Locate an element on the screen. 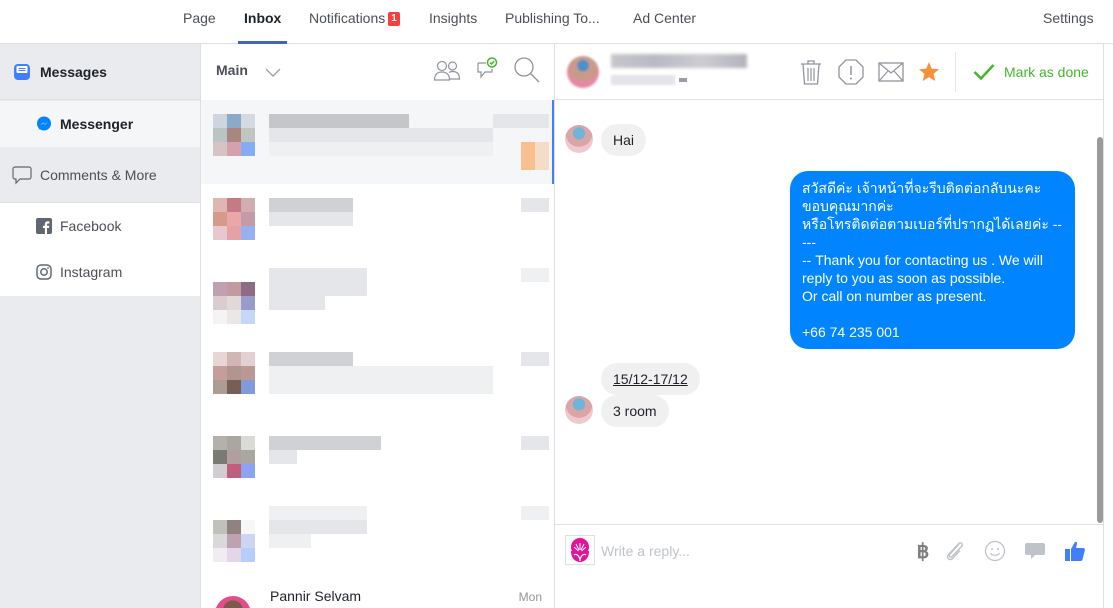 This screenshot has width=1113, height=608. sidebar-item-messages: Messages is located at coordinates (100, 72).